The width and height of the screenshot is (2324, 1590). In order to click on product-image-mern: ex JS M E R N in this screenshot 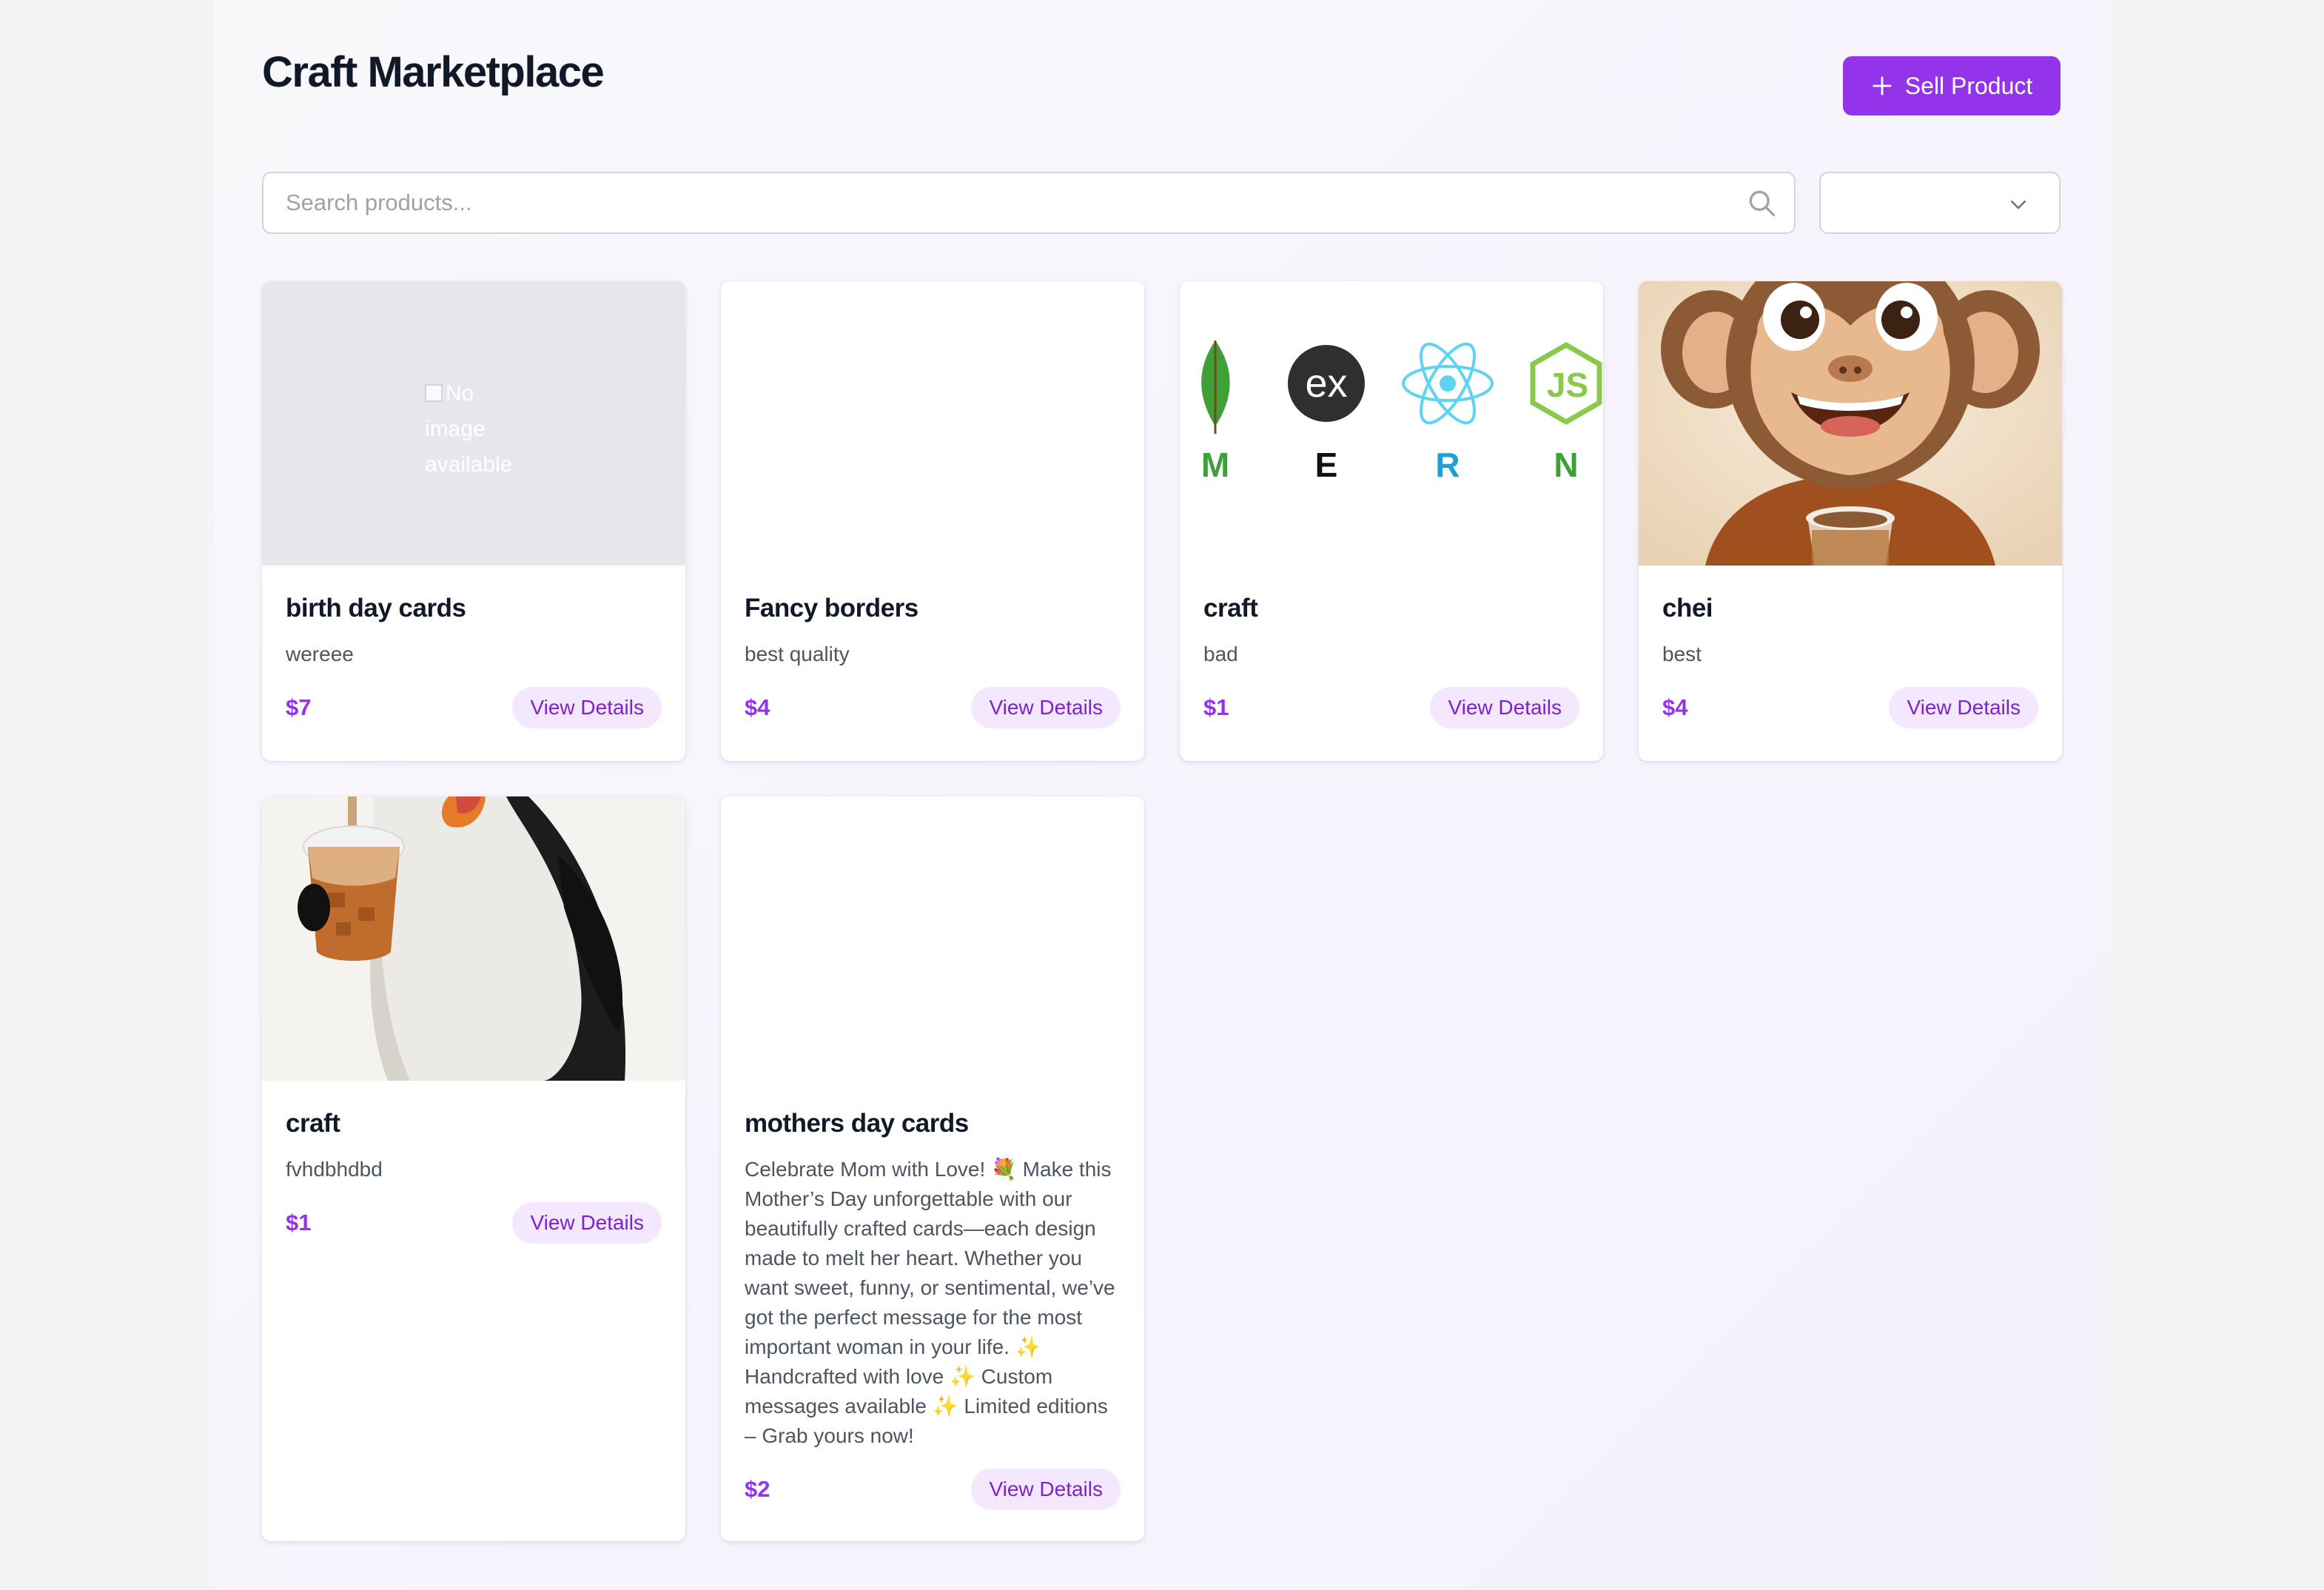, I will do `click(1391, 424)`.